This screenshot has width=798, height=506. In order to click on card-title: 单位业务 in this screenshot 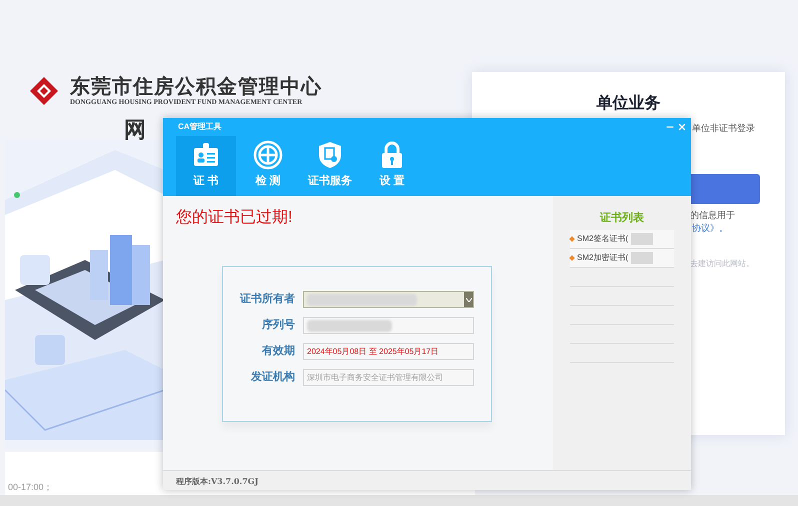, I will do `click(628, 104)`.